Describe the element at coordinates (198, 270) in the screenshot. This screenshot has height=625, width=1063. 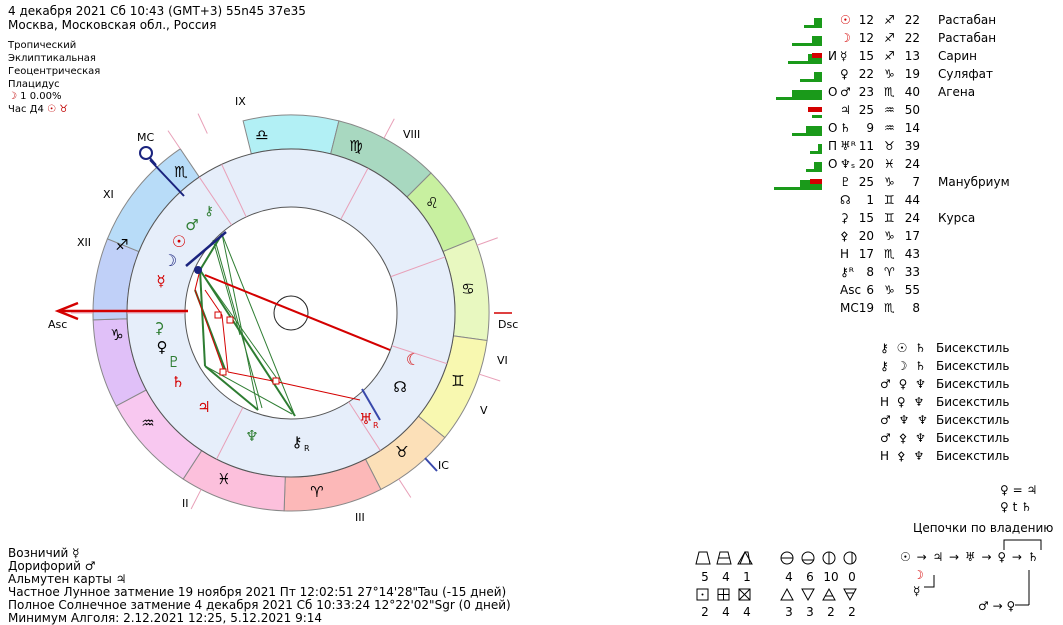
I see `sun-moon-conjunction-dot` at that location.